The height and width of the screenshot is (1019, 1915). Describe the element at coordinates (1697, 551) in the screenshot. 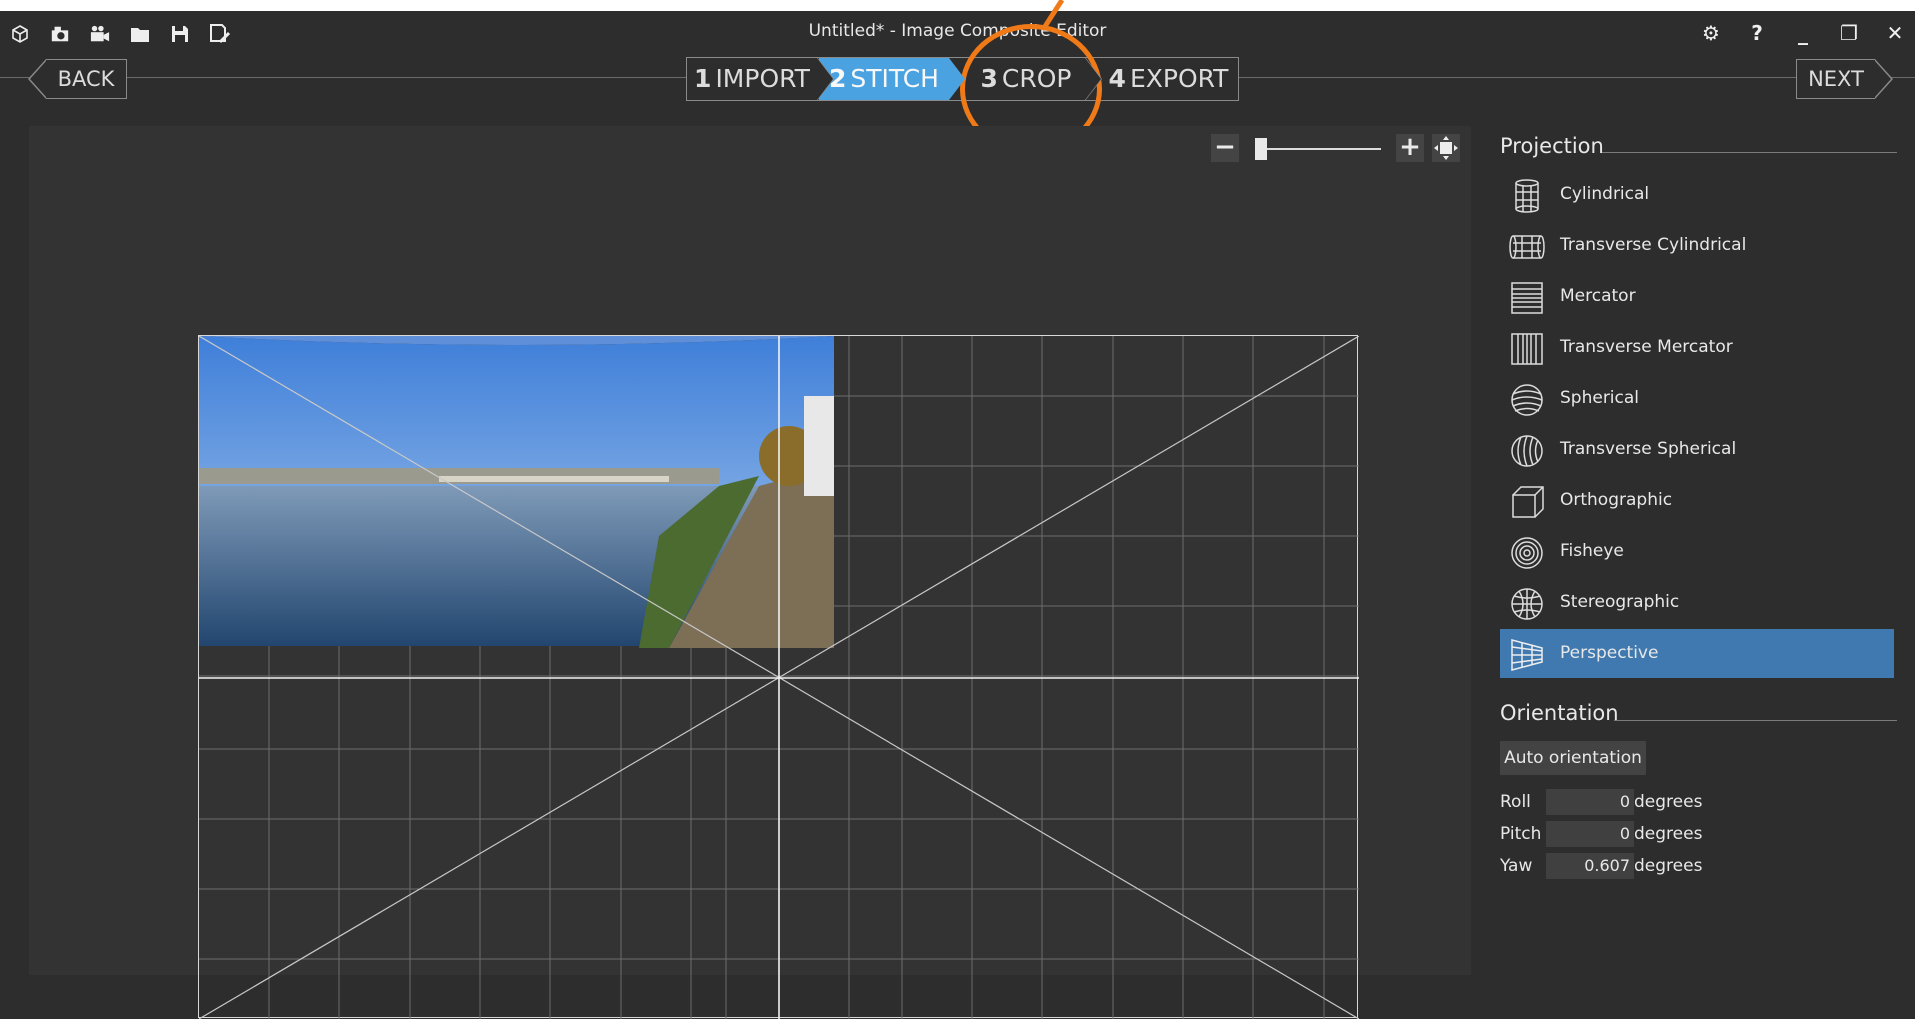

I see `projection-fisheye: Fisheye` at that location.